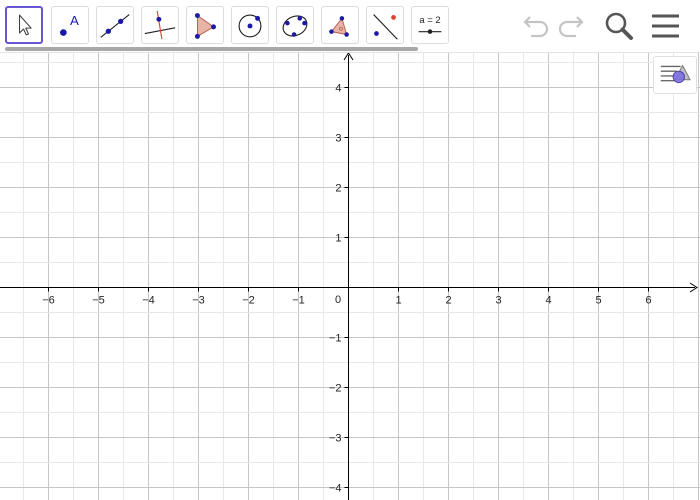 This screenshot has width=700, height=500. What do you see at coordinates (335, 389) in the screenshot?
I see `y-tick-label: −2` at bounding box center [335, 389].